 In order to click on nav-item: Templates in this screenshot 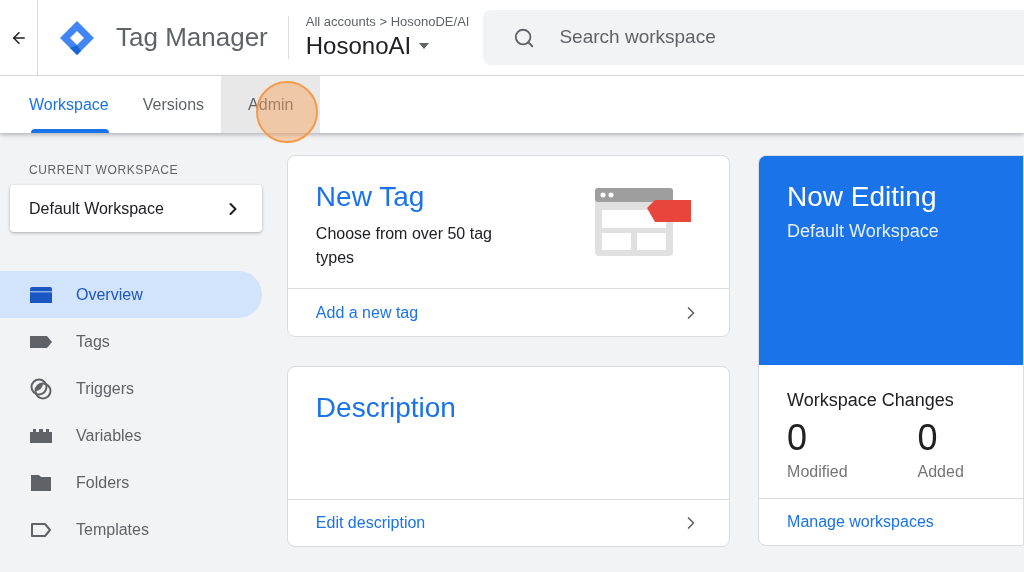, I will do `click(131, 529)`.